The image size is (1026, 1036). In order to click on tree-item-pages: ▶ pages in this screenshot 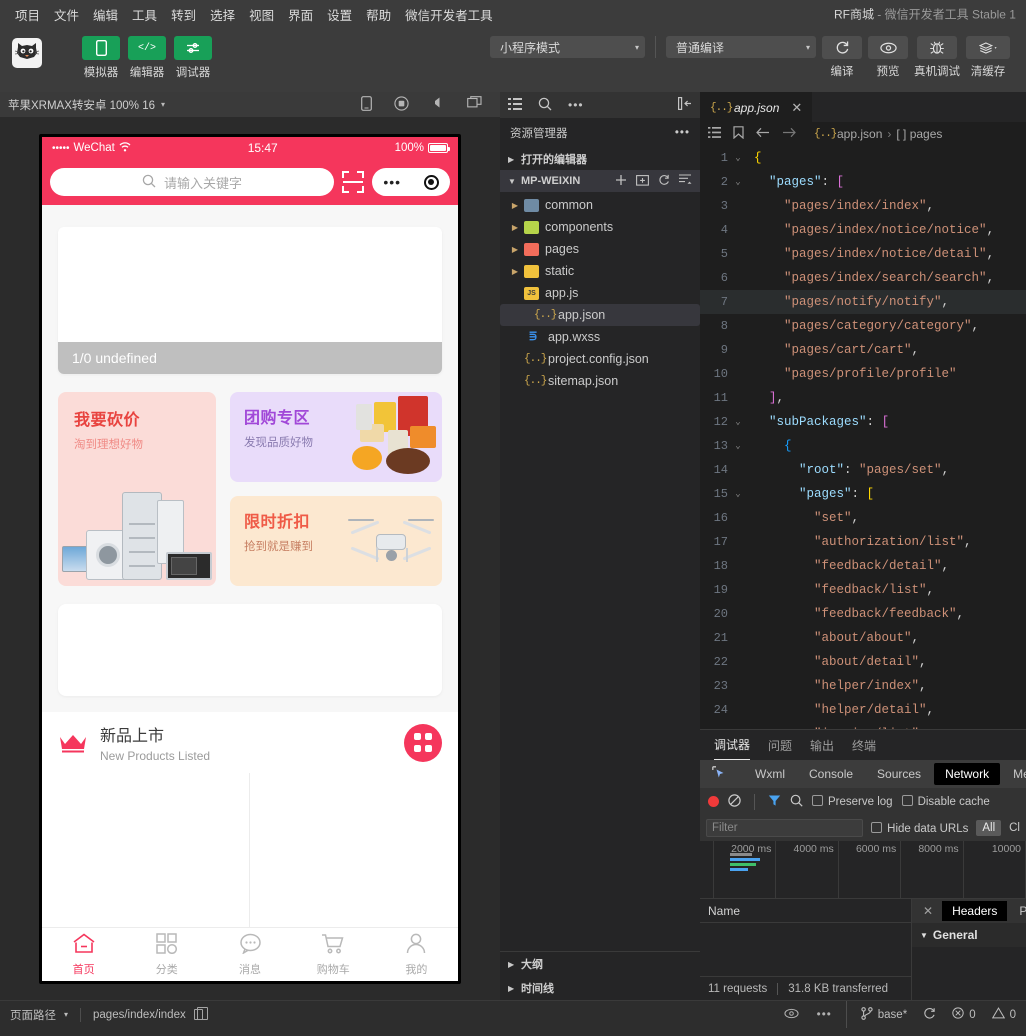, I will do `click(600, 249)`.